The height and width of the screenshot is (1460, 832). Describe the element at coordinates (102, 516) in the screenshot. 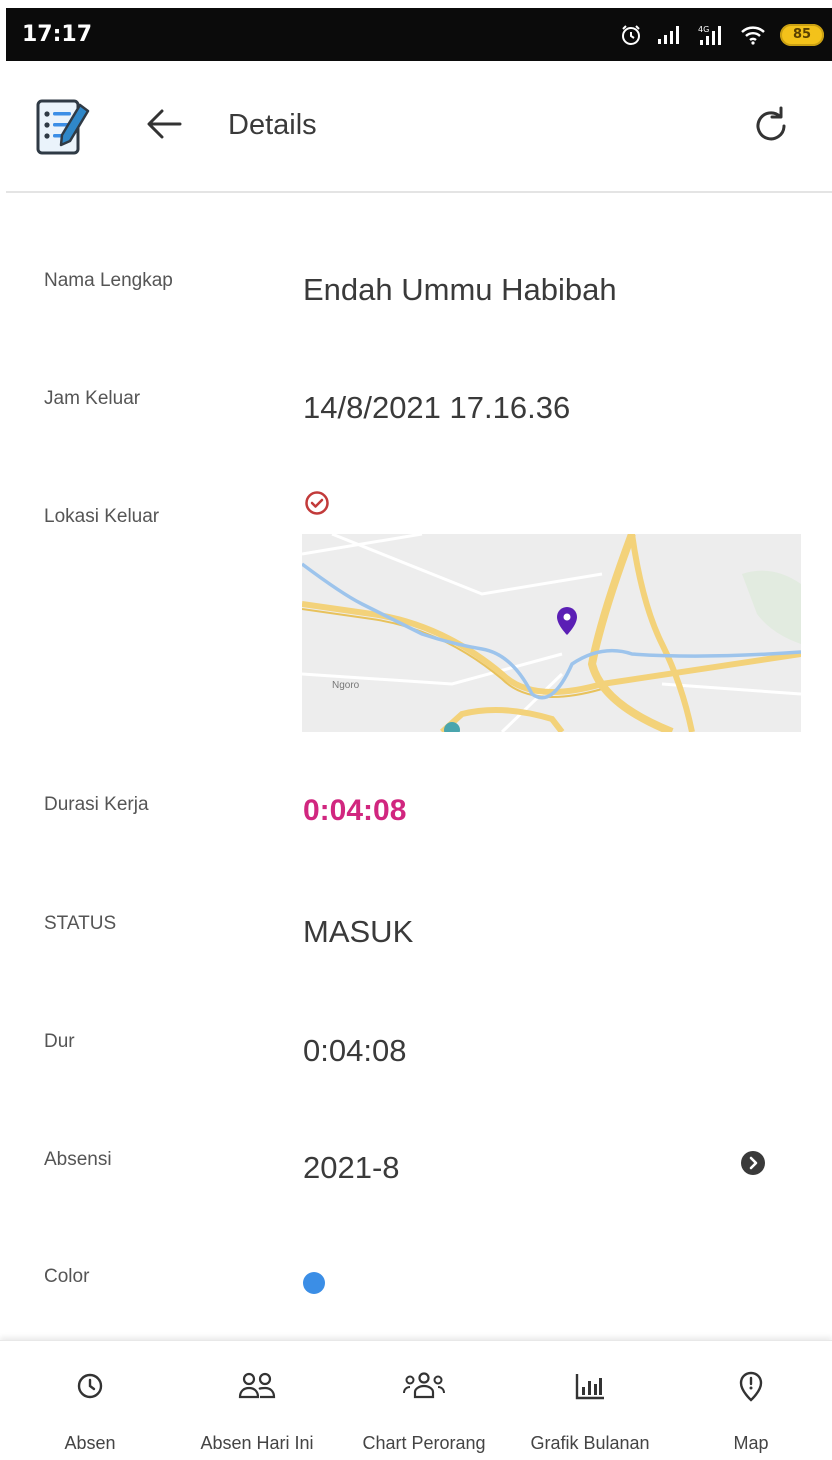

I see `lokasi-keluar-label: Lokasi Keluar` at that location.